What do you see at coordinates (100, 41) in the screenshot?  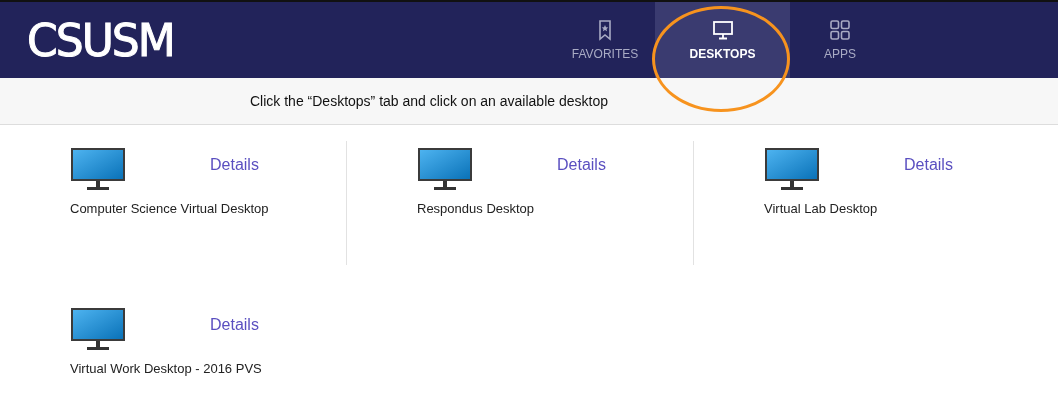 I see `logo: CSUSM` at bounding box center [100, 41].